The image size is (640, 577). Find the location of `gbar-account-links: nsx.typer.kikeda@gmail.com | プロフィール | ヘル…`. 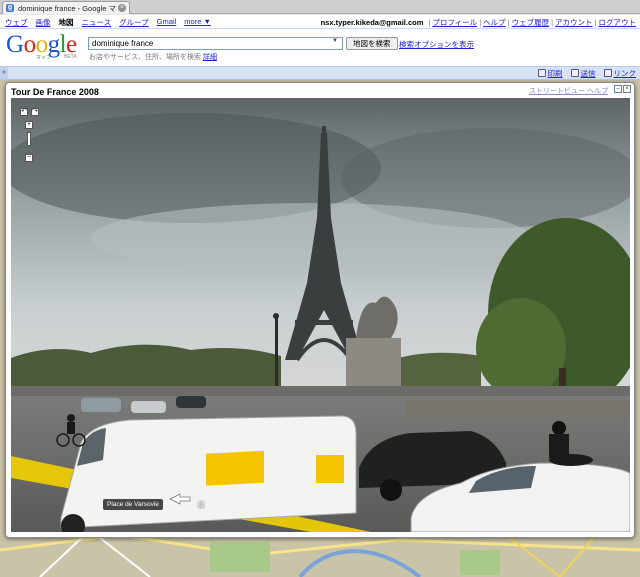

gbar-account-links: nsx.typer.kikeda@gmail.com | プロフィール | ヘル… is located at coordinates (478, 22).